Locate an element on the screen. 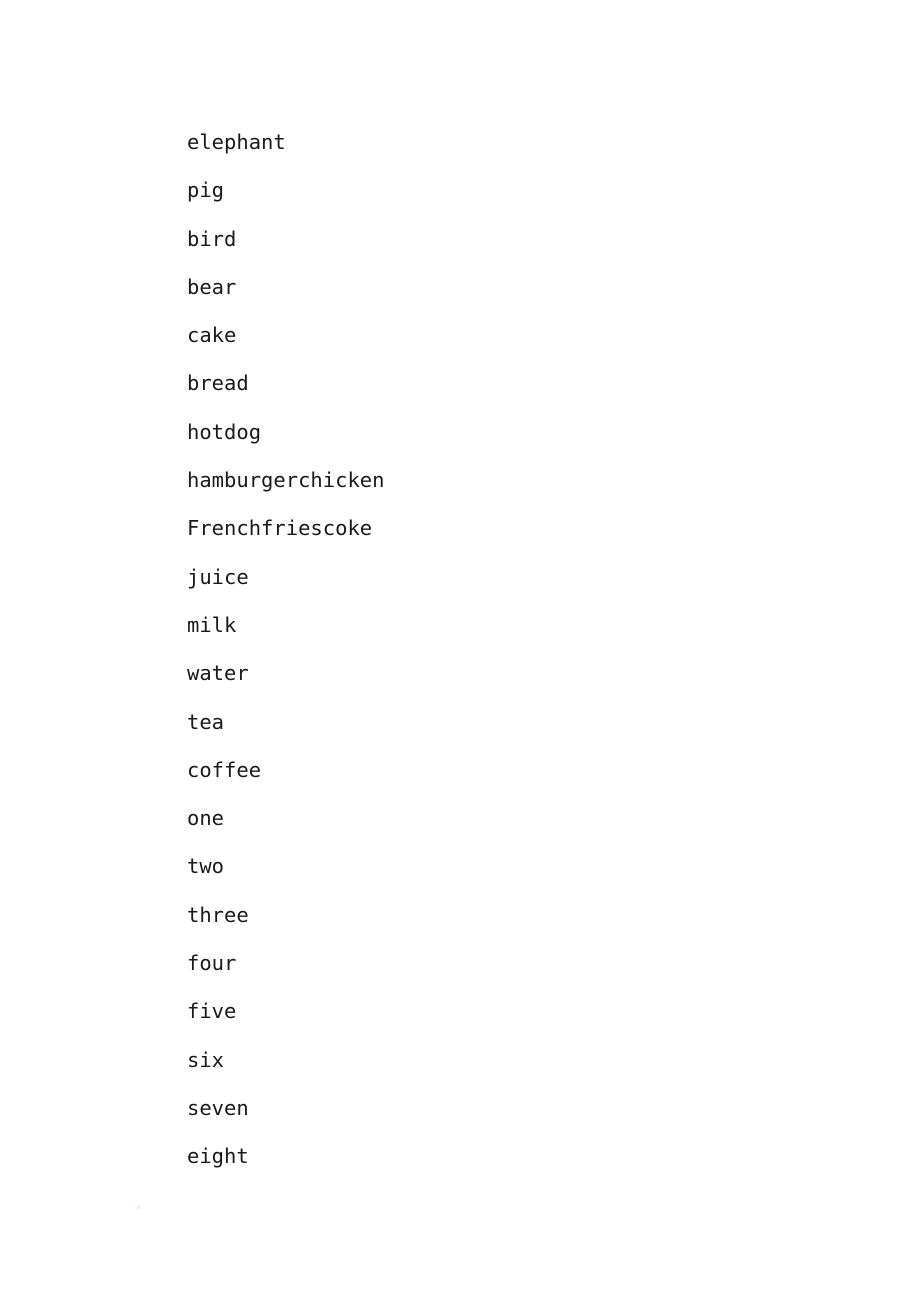  word-list-item: hotdog is located at coordinates (224, 431).